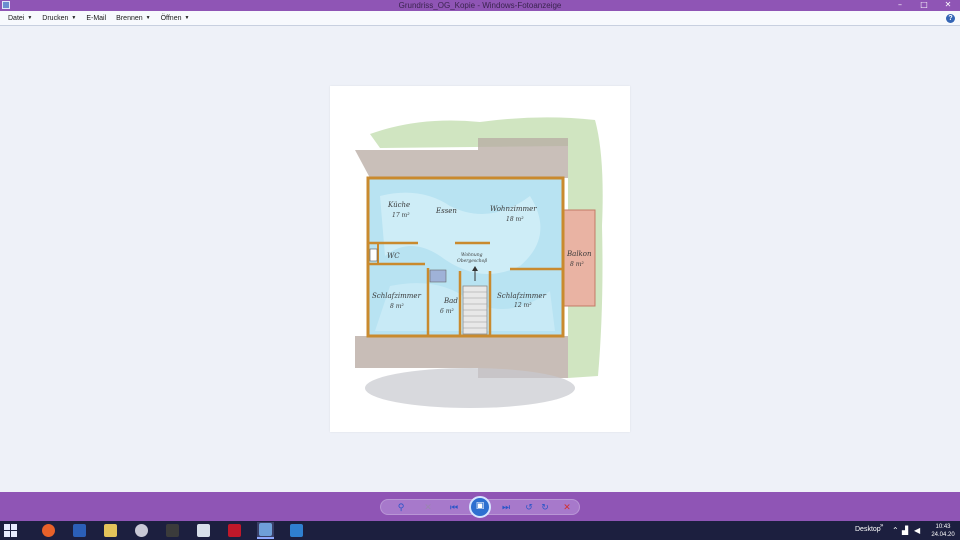 Image resolution: width=960 pixels, height=540 pixels. What do you see at coordinates (480, 530) in the screenshot?
I see `taskbar: Desktop » ⌃ ▟ ◀ 10:43 24.04.20` at bounding box center [480, 530].